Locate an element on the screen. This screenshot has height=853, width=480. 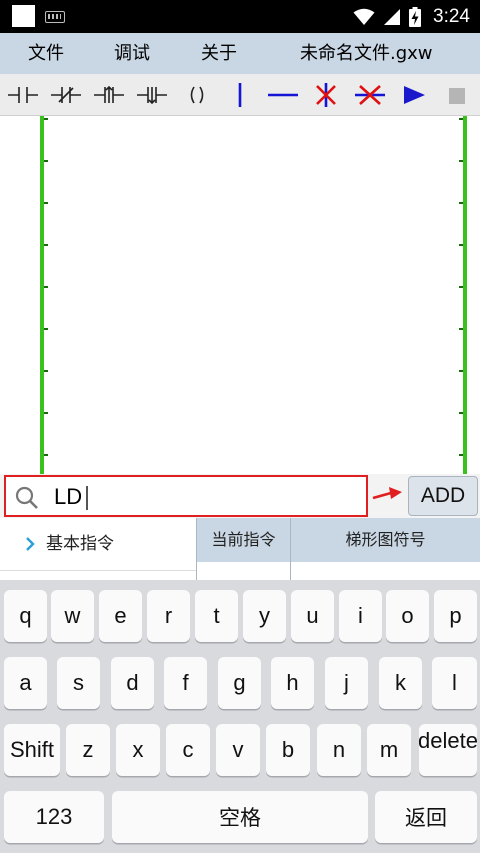
basic-instructions-item: 基本指令 is located at coordinates (98, 544).